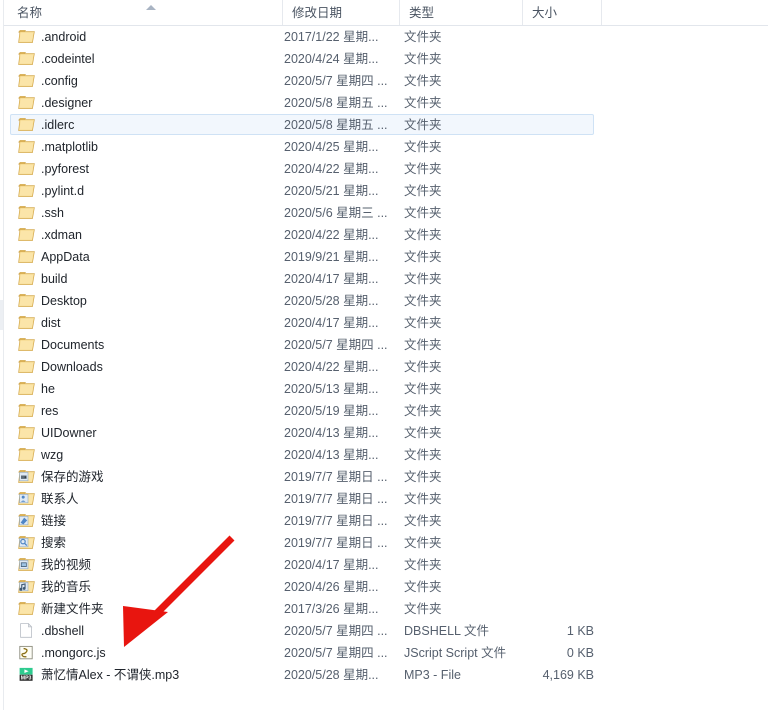 The height and width of the screenshot is (710, 768). Describe the element at coordinates (149, 169) in the screenshot. I see `cell-name: .pyforest` at that location.